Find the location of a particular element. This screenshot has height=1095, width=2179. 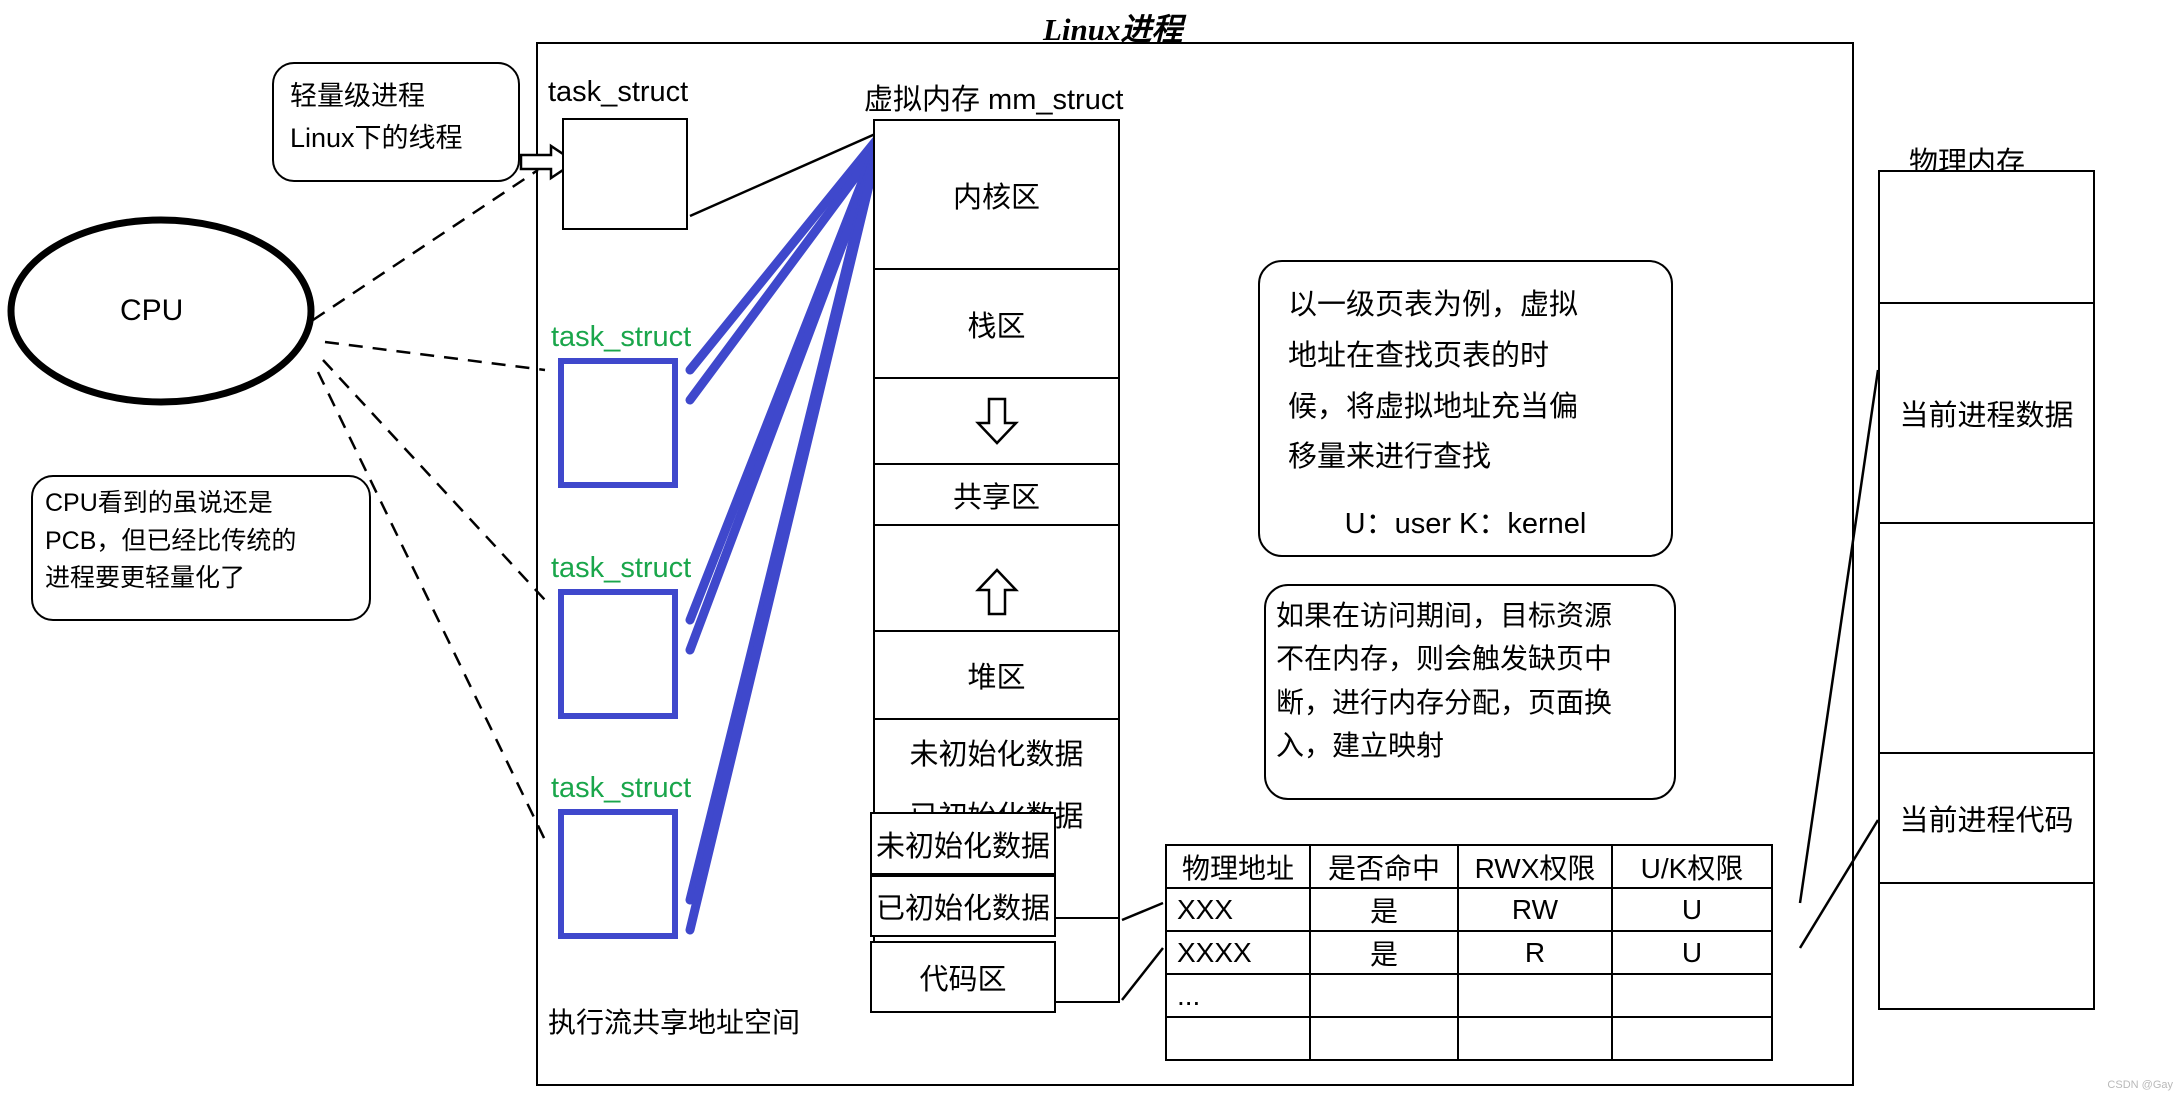

mm-region-label: 未初始化数据 is located at coordinates (996, 754).